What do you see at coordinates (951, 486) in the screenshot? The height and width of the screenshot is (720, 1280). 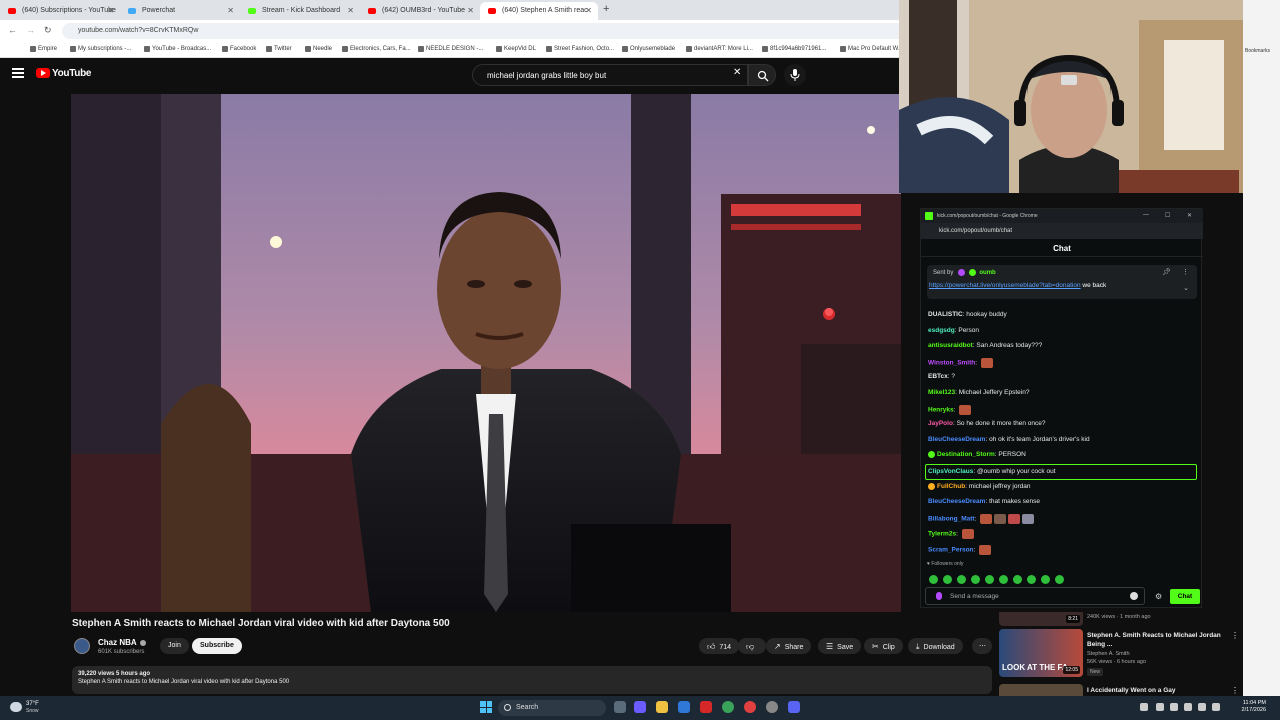 I see `chat-username: FullChub` at bounding box center [951, 486].